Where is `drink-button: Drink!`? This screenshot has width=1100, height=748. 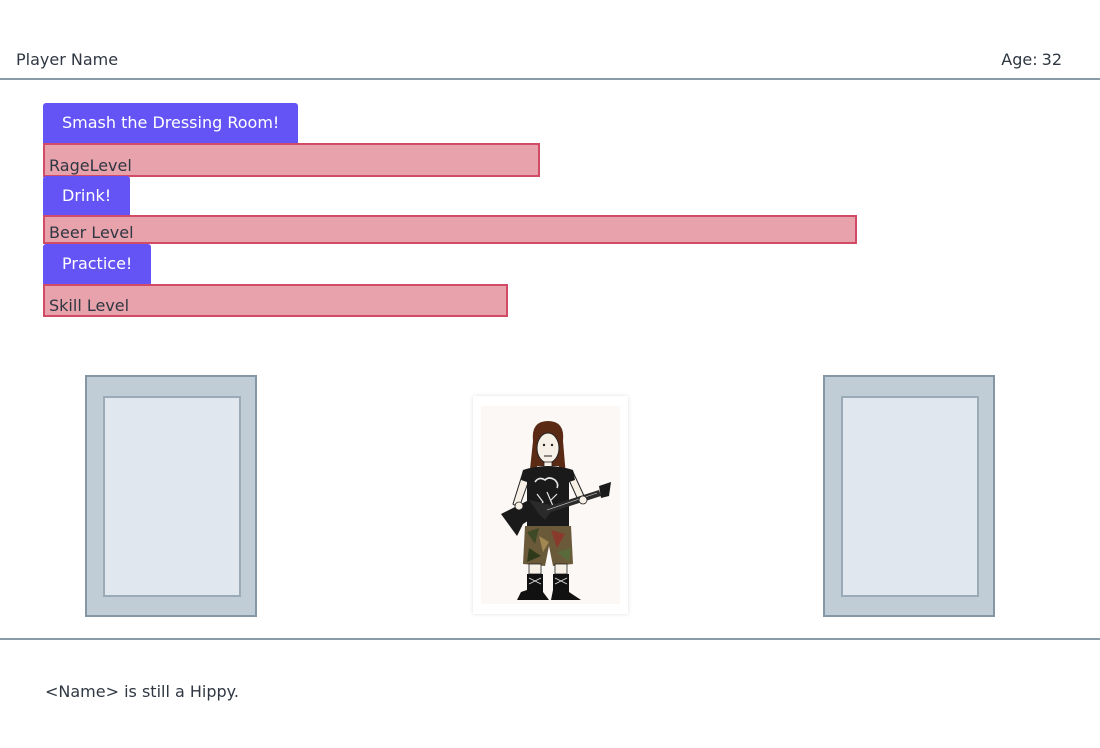
drink-button: Drink! is located at coordinates (87, 196).